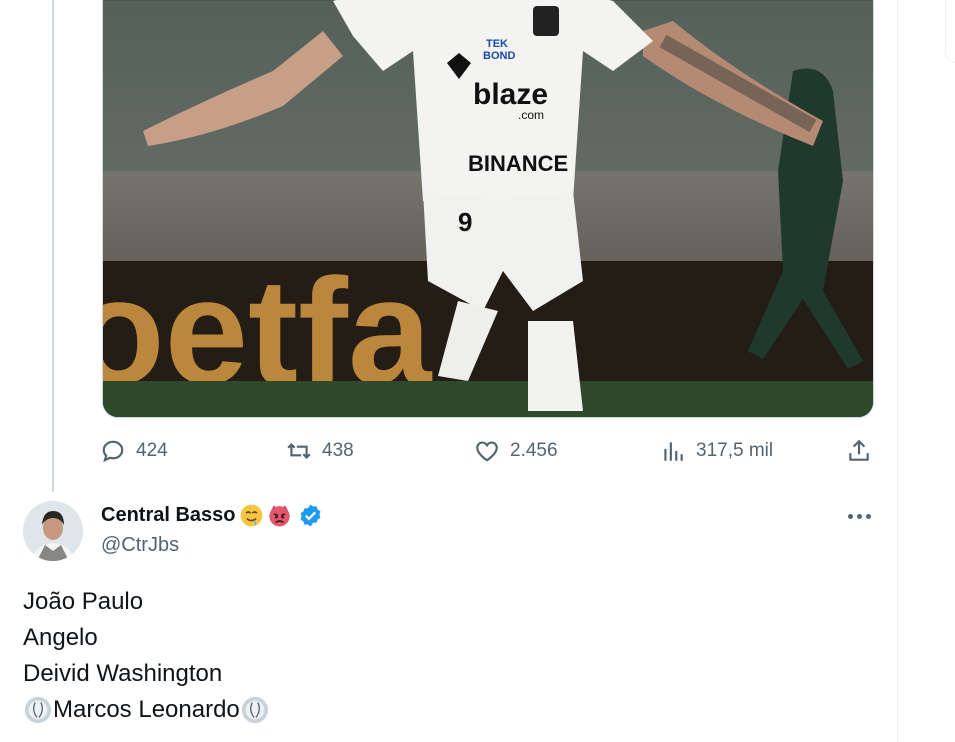  Describe the element at coordinates (338, 450) in the screenshot. I see `retweet-count: 438` at that location.